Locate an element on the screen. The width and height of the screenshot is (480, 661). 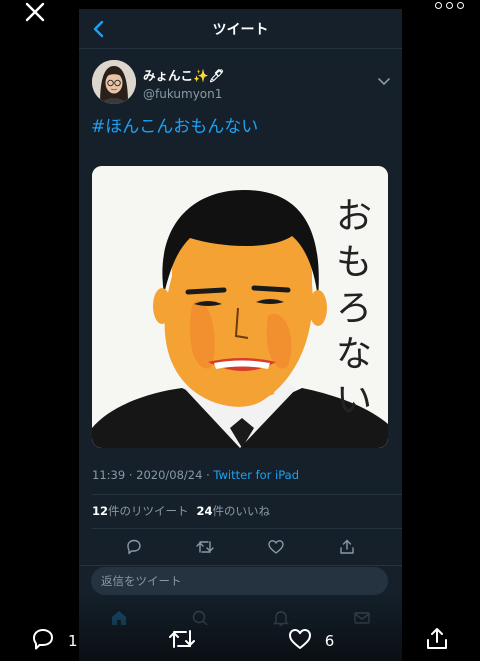
viewer-like-button: 6 is located at coordinates (311, 641).